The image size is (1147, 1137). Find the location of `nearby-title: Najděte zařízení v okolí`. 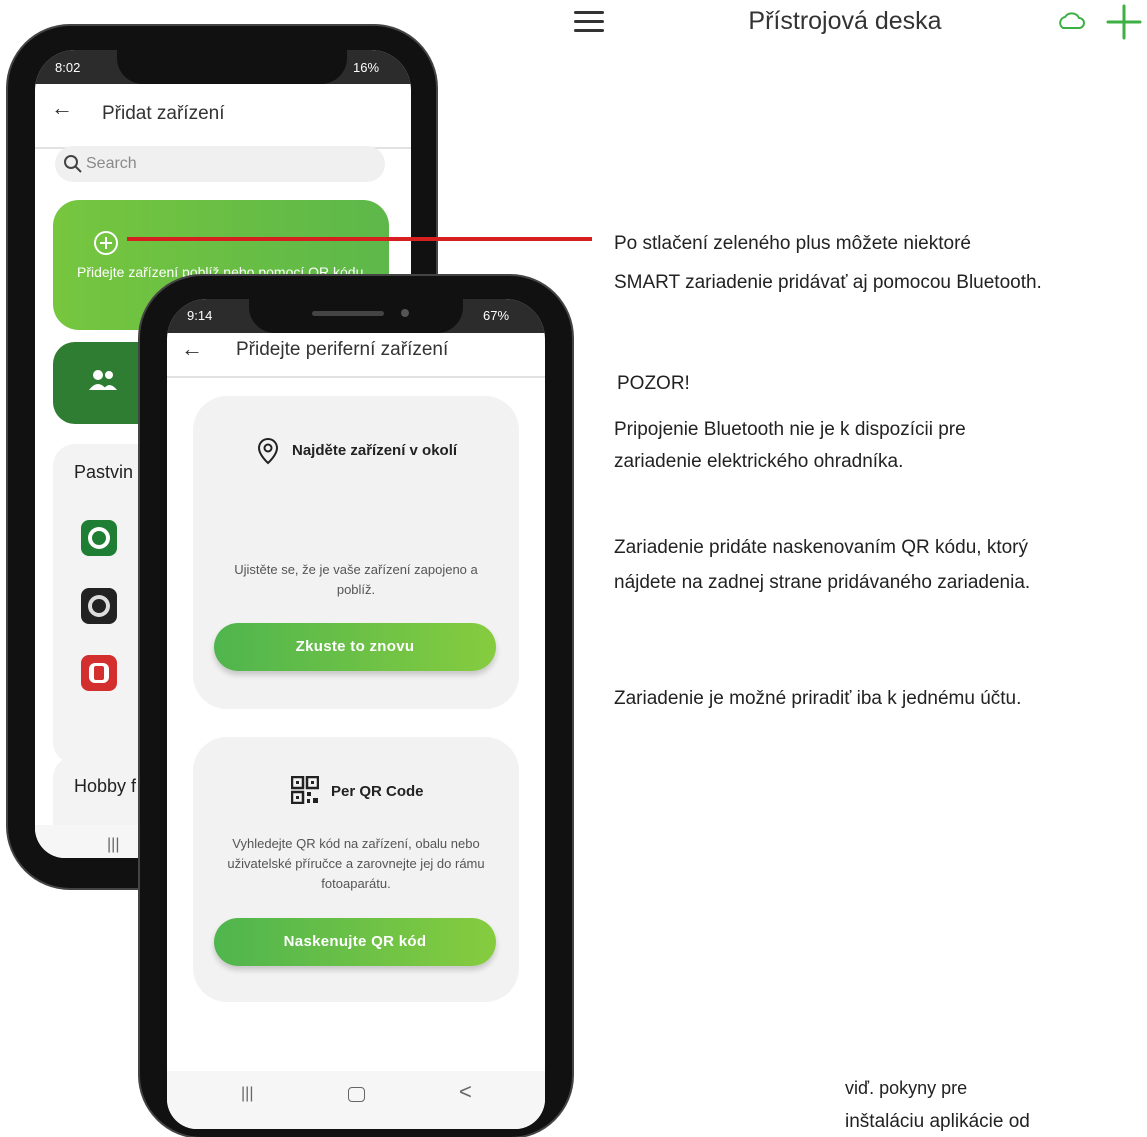

nearby-title: Najděte zařízení v okolí is located at coordinates (375, 450).